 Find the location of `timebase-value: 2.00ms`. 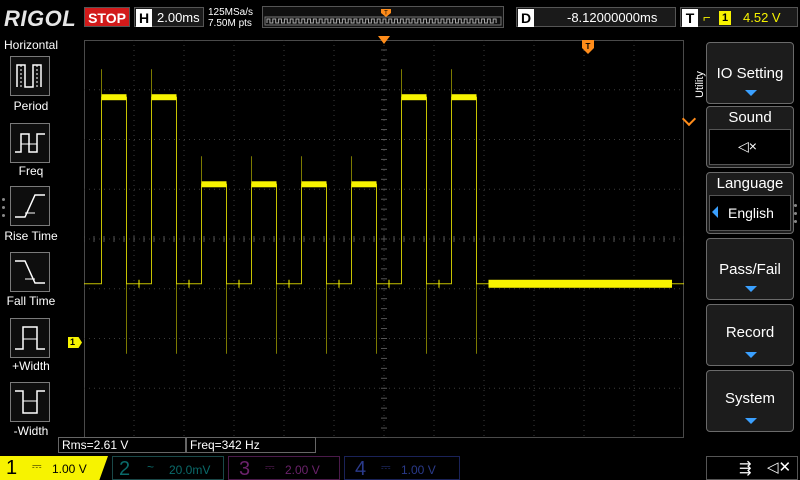

timebase-value: 2.00ms is located at coordinates (178, 17).